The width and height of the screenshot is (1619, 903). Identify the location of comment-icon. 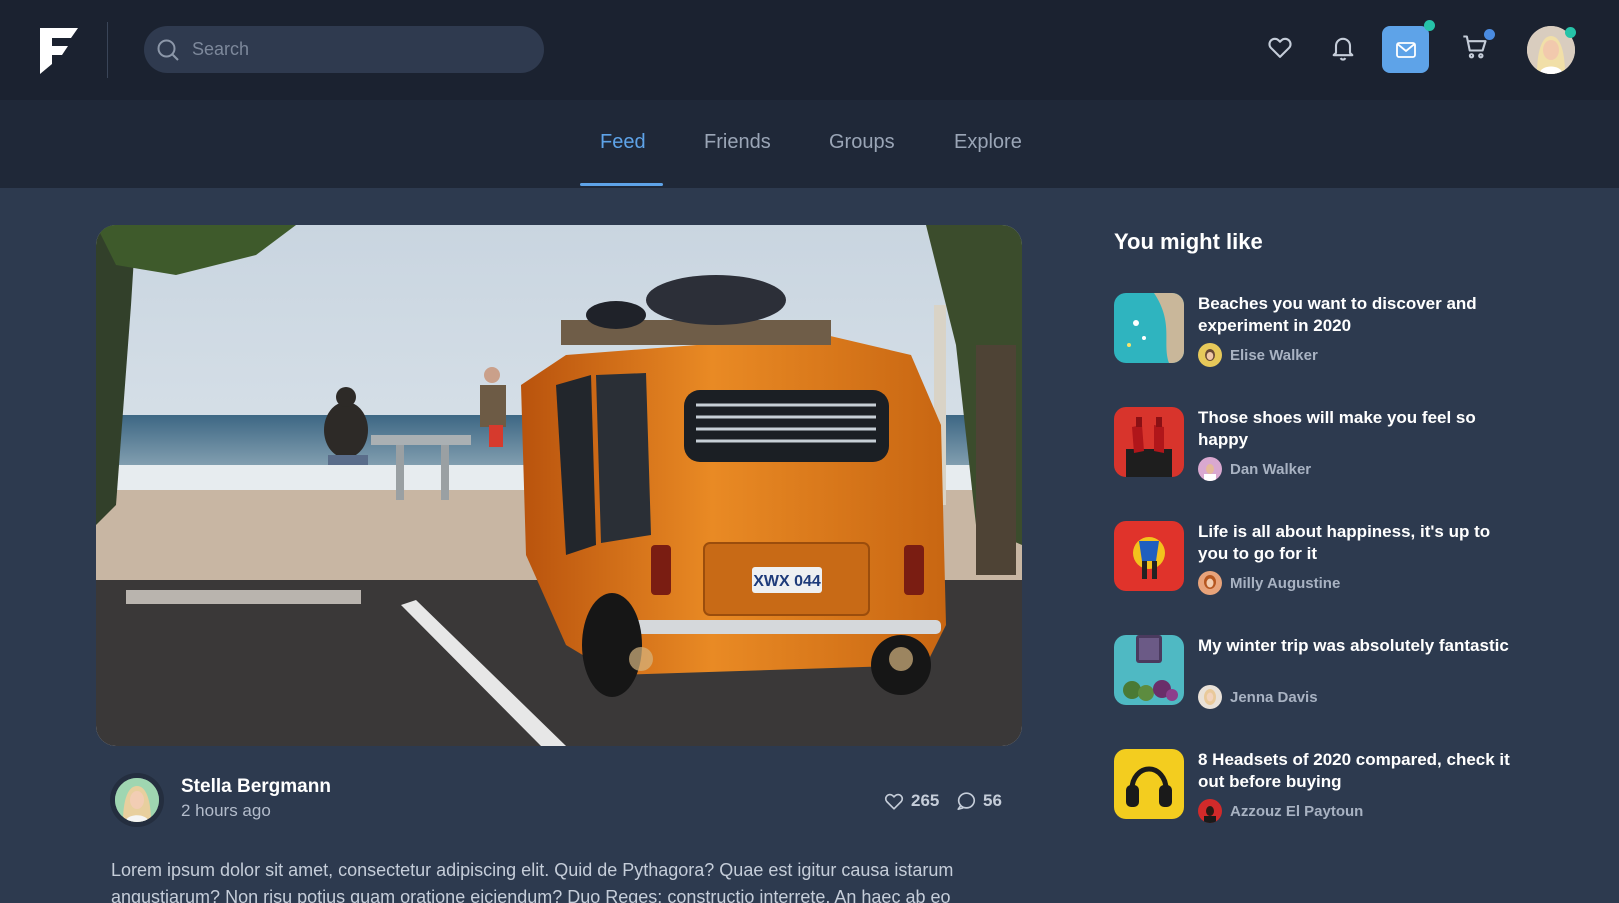
(966, 801).